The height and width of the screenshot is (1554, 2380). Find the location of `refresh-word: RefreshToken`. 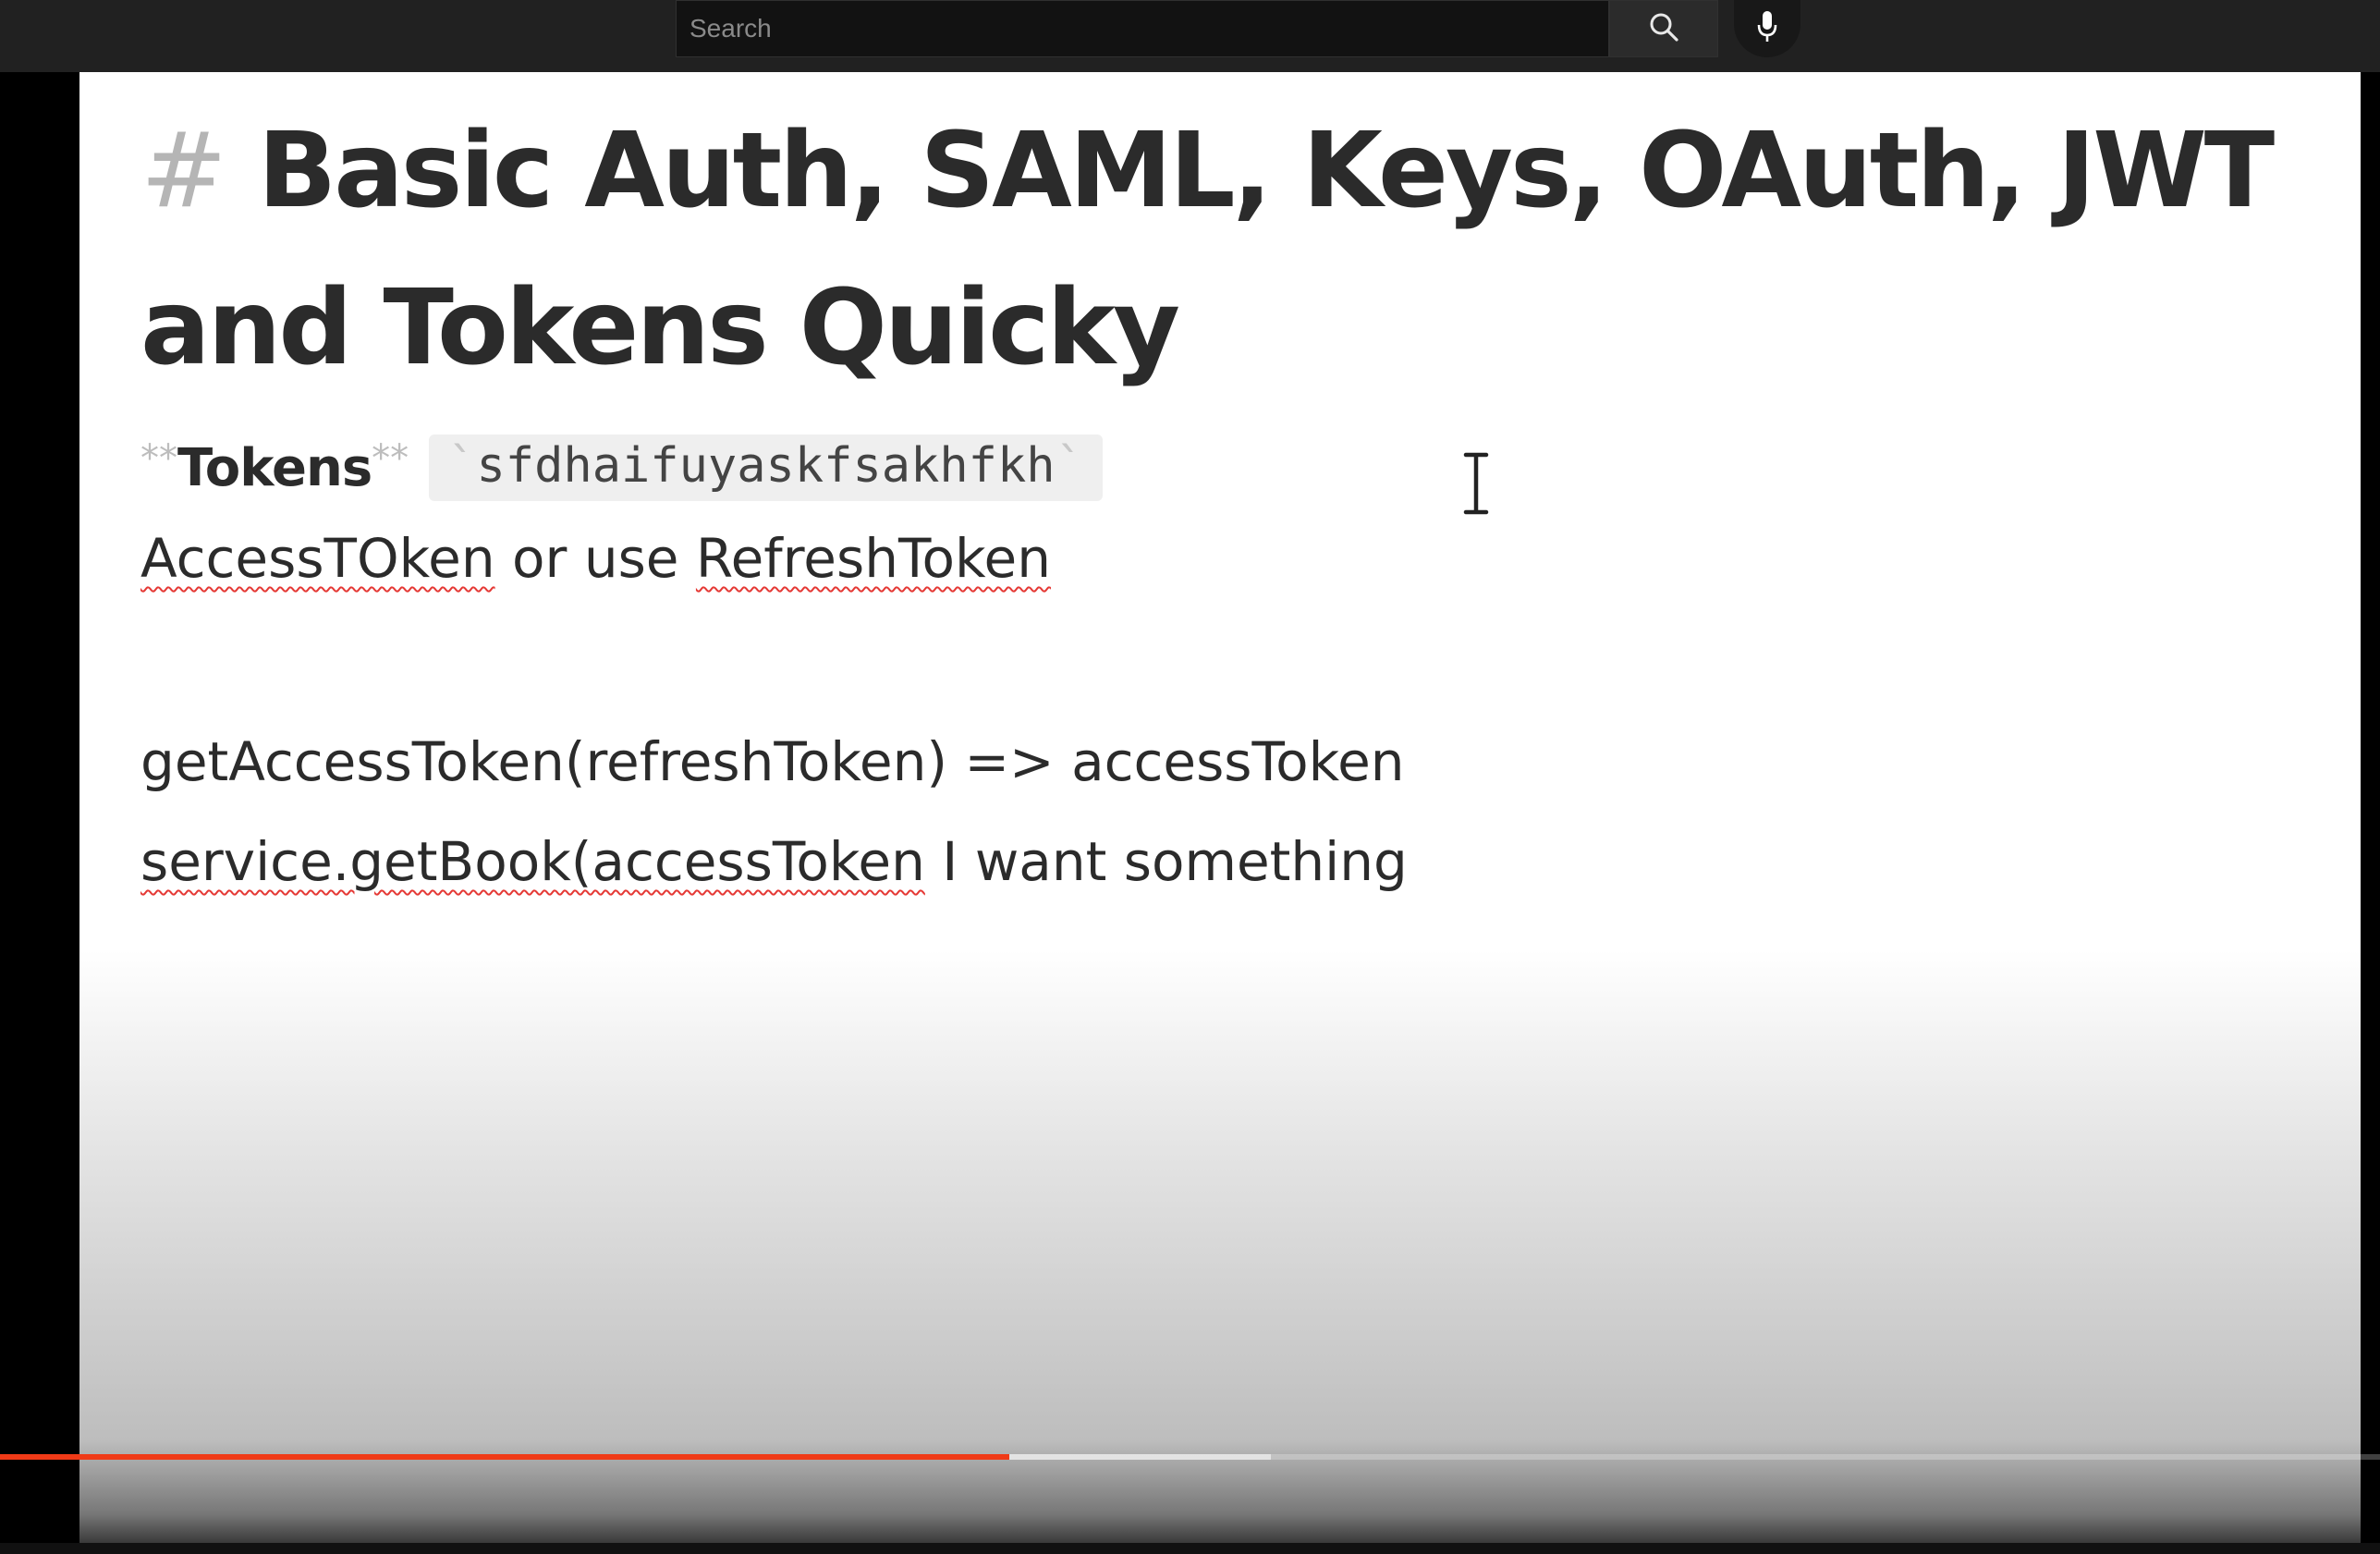

refresh-word: RefreshToken is located at coordinates (873, 558).